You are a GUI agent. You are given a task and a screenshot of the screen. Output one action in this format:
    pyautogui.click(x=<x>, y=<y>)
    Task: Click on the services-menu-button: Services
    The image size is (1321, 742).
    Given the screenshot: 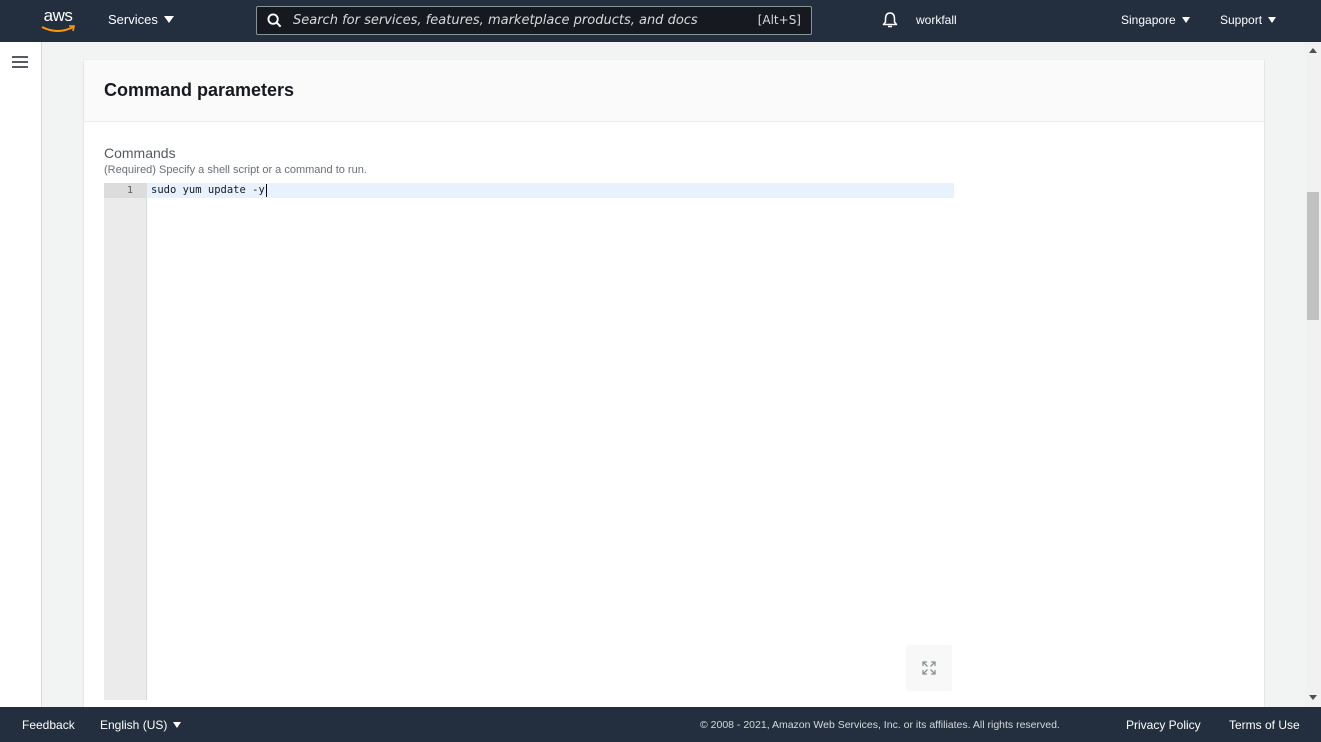 What is the action you would take?
    pyautogui.click(x=141, y=19)
    